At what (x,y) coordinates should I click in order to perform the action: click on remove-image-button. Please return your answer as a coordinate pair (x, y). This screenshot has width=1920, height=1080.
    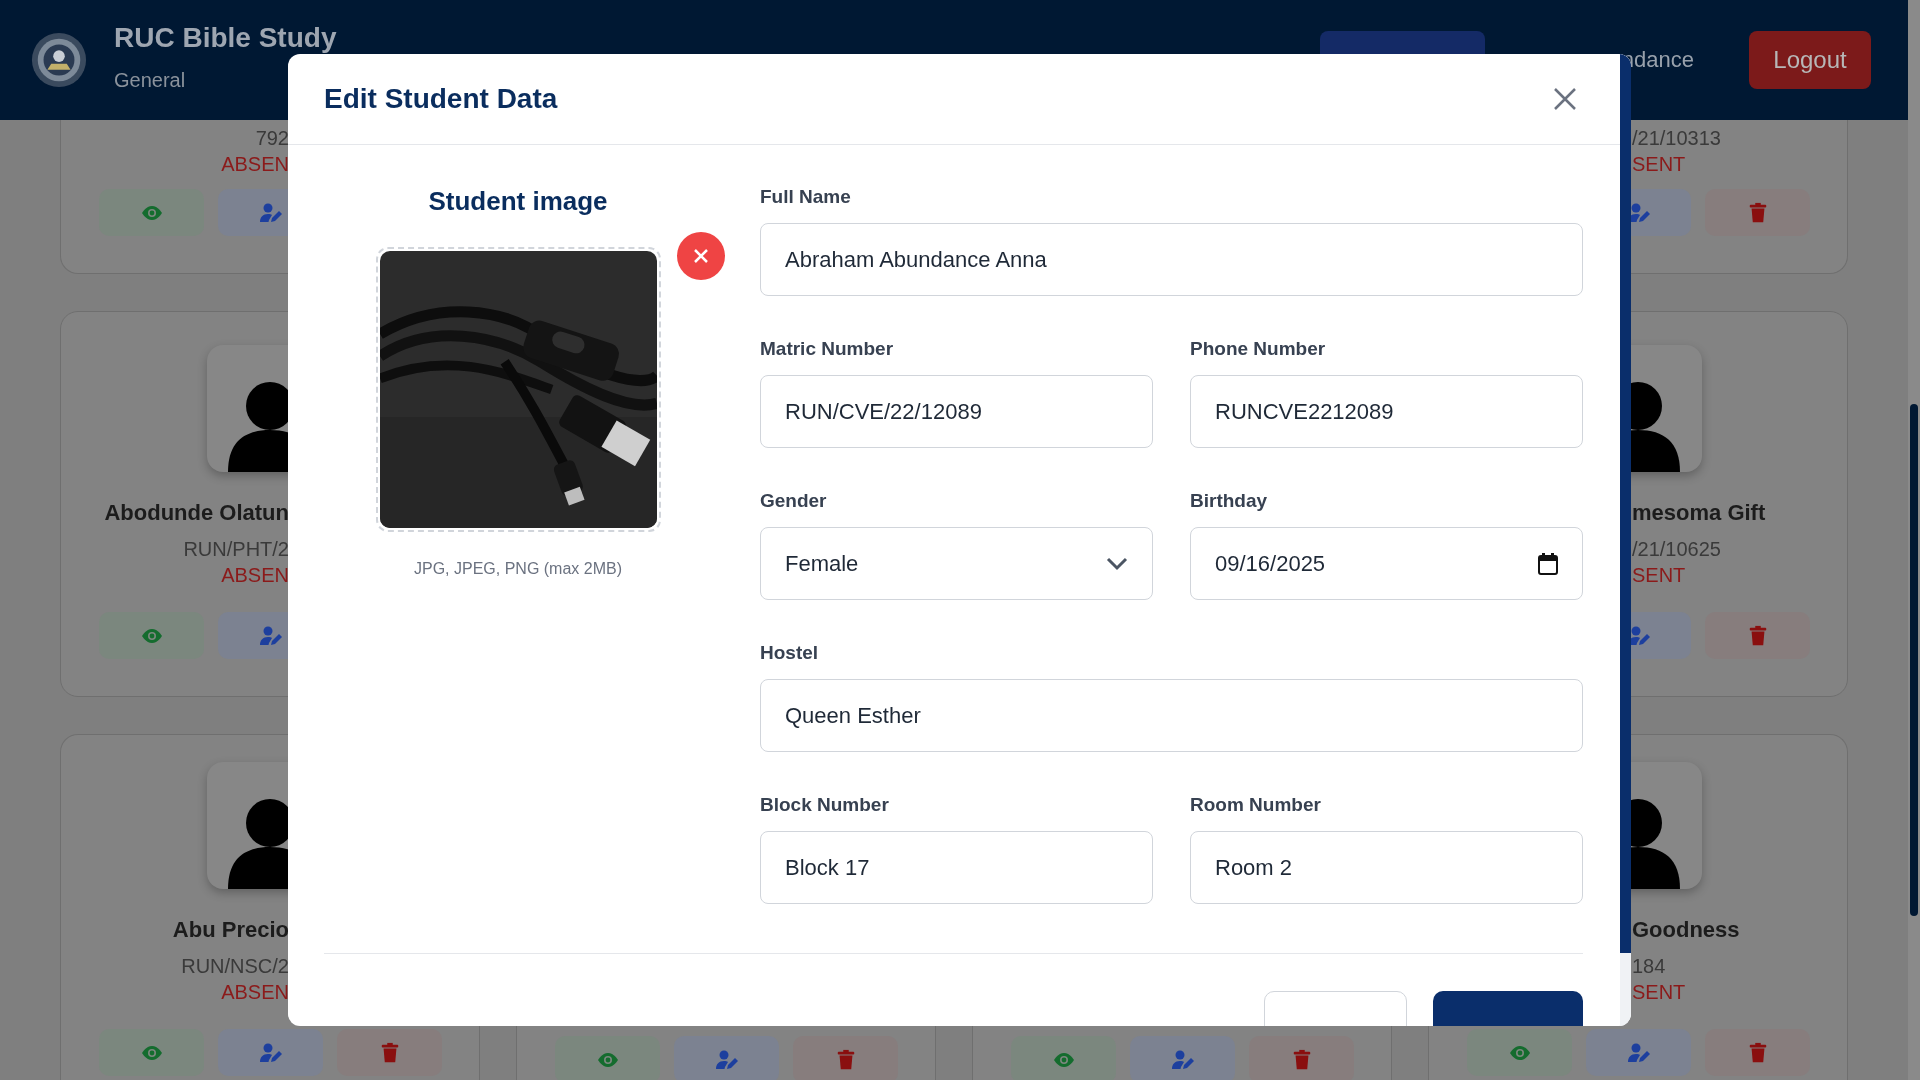
    Looking at the image, I should click on (700, 256).